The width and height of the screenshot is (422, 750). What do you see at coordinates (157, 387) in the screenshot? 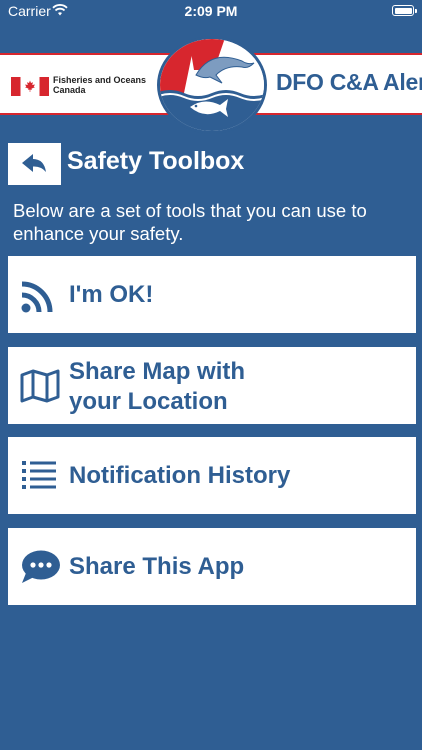
I see `share-map-label: Share Map with your Location` at bounding box center [157, 387].